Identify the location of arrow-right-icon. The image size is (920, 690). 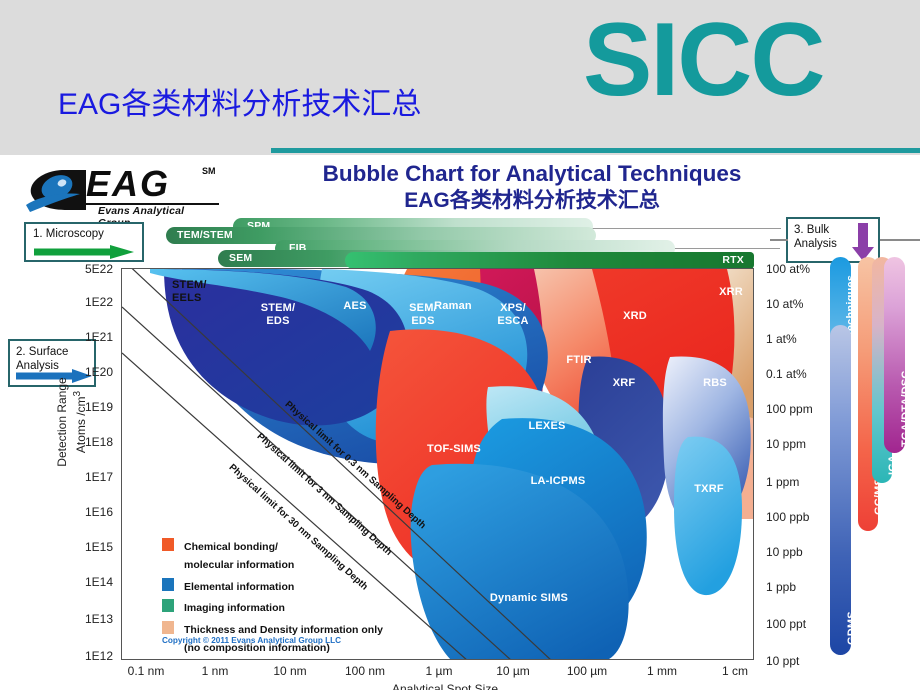
(84, 252).